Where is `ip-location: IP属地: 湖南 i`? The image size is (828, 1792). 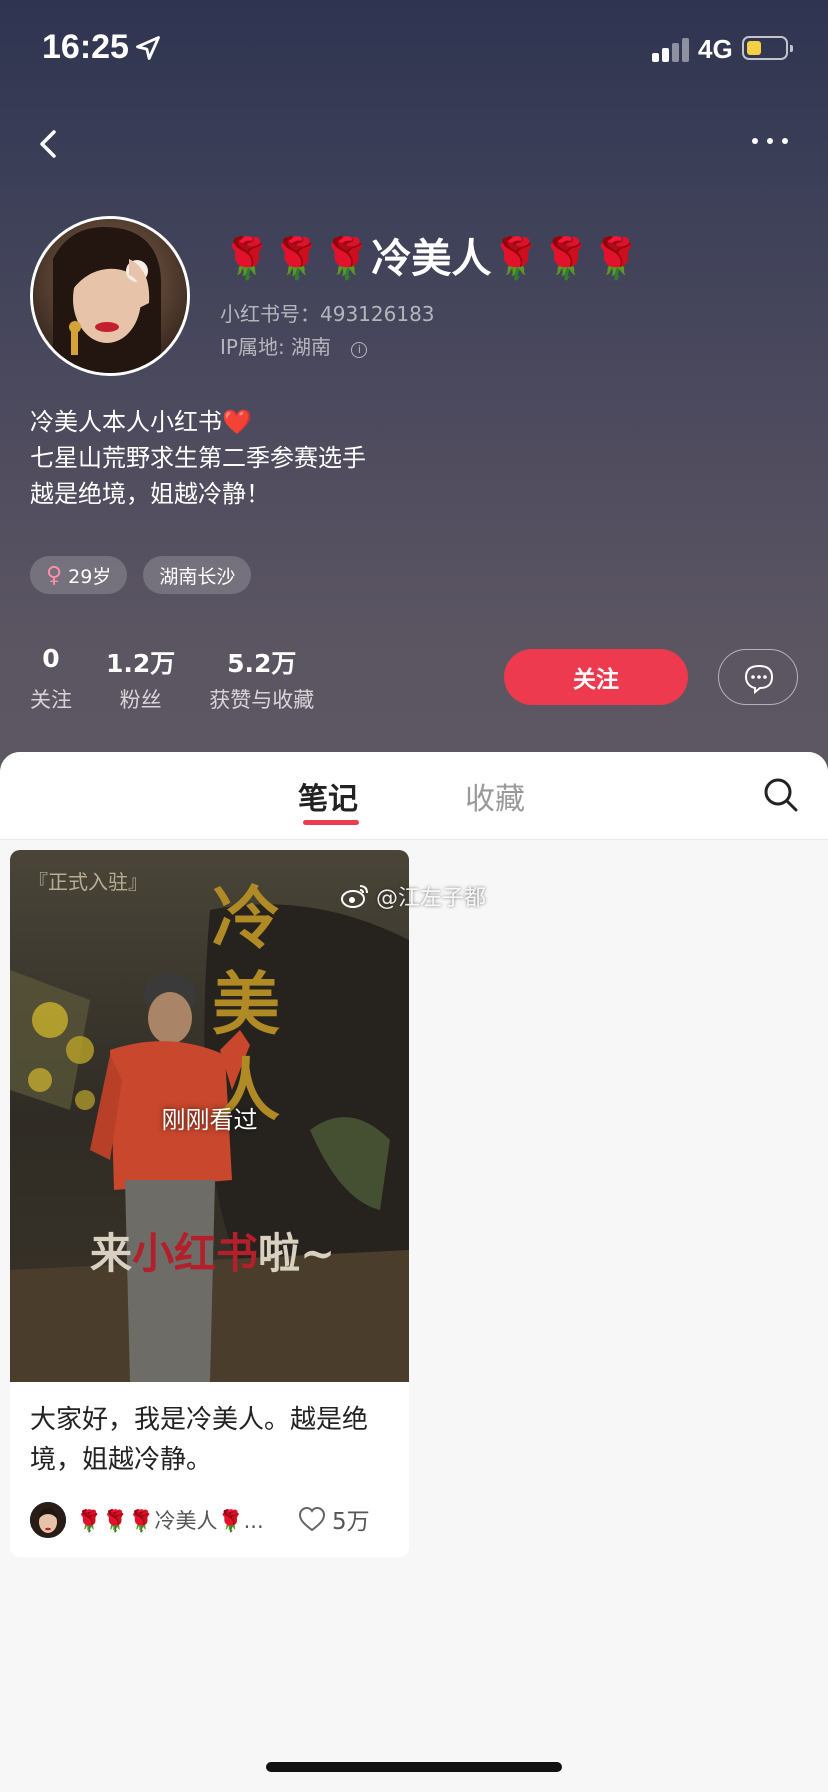 ip-location: IP属地: 湖南 i is located at coordinates (294, 345).